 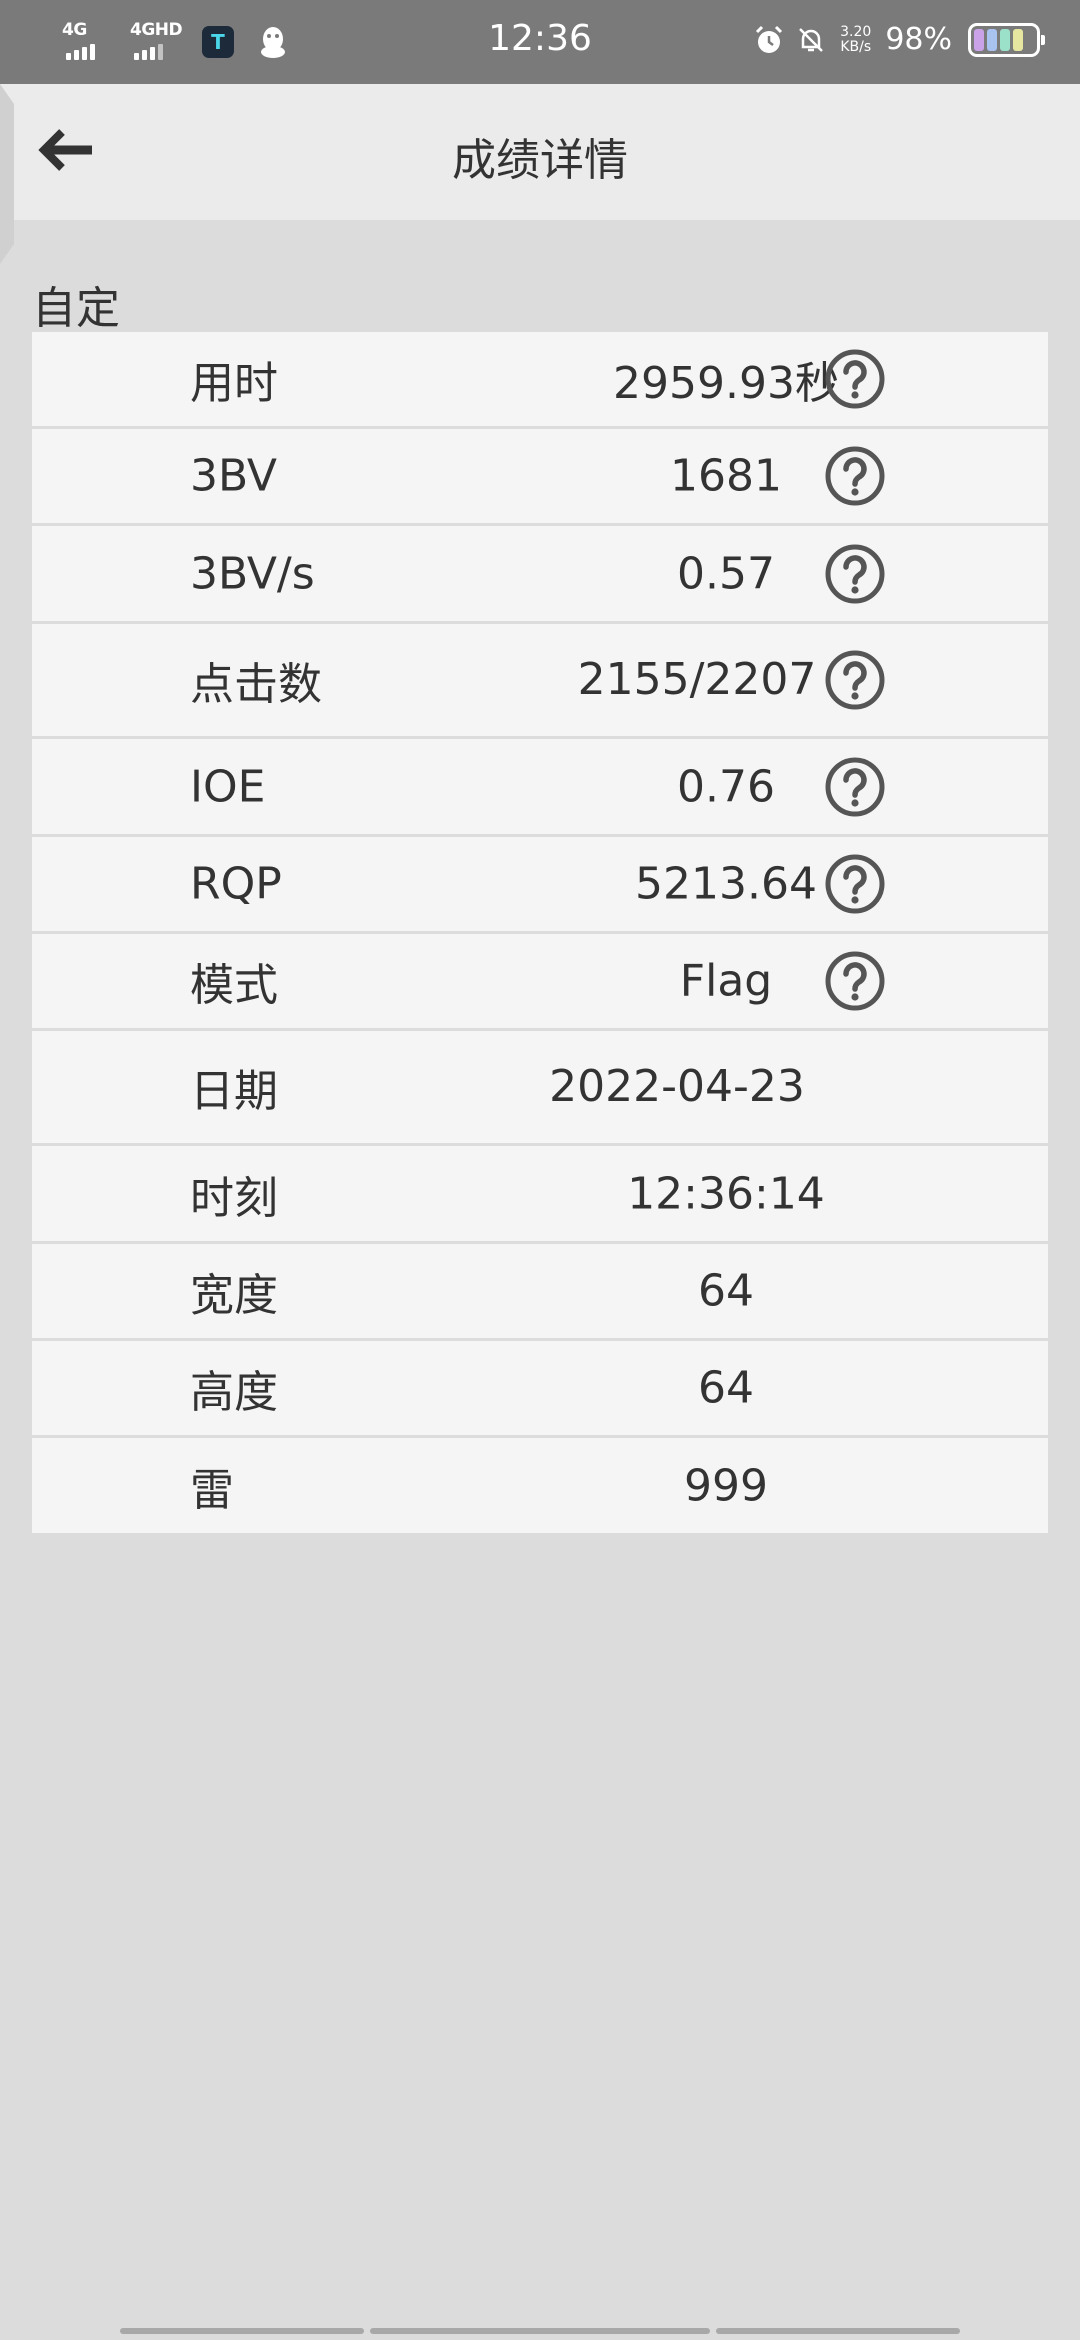 What do you see at coordinates (540, 788) in the screenshot?
I see `table-row: IOE 0.76` at bounding box center [540, 788].